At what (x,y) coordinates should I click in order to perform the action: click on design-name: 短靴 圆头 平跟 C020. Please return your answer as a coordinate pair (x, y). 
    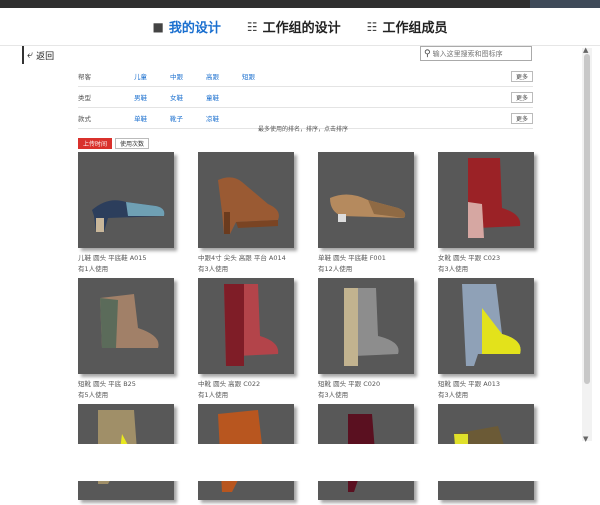
    Looking at the image, I should click on (349, 384).